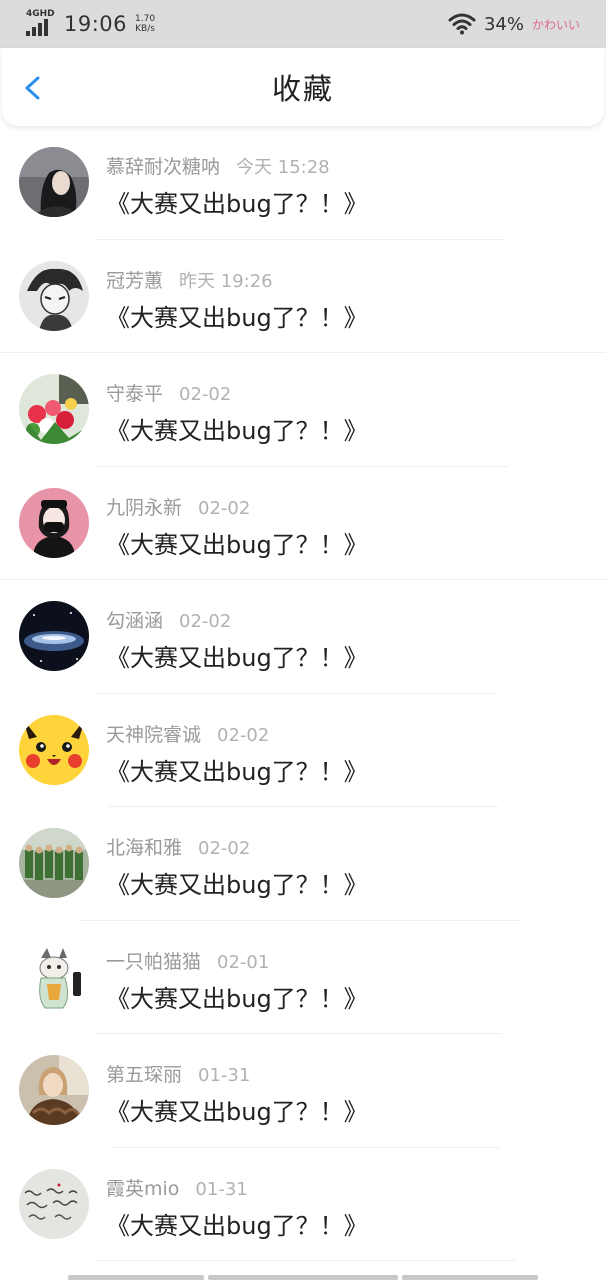 The height and width of the screenshot is (1280, 606). Describe the element at coordinates (168, 619) in the screenshot. I see `item-meta: 勾涵涵 02-02` at that location.